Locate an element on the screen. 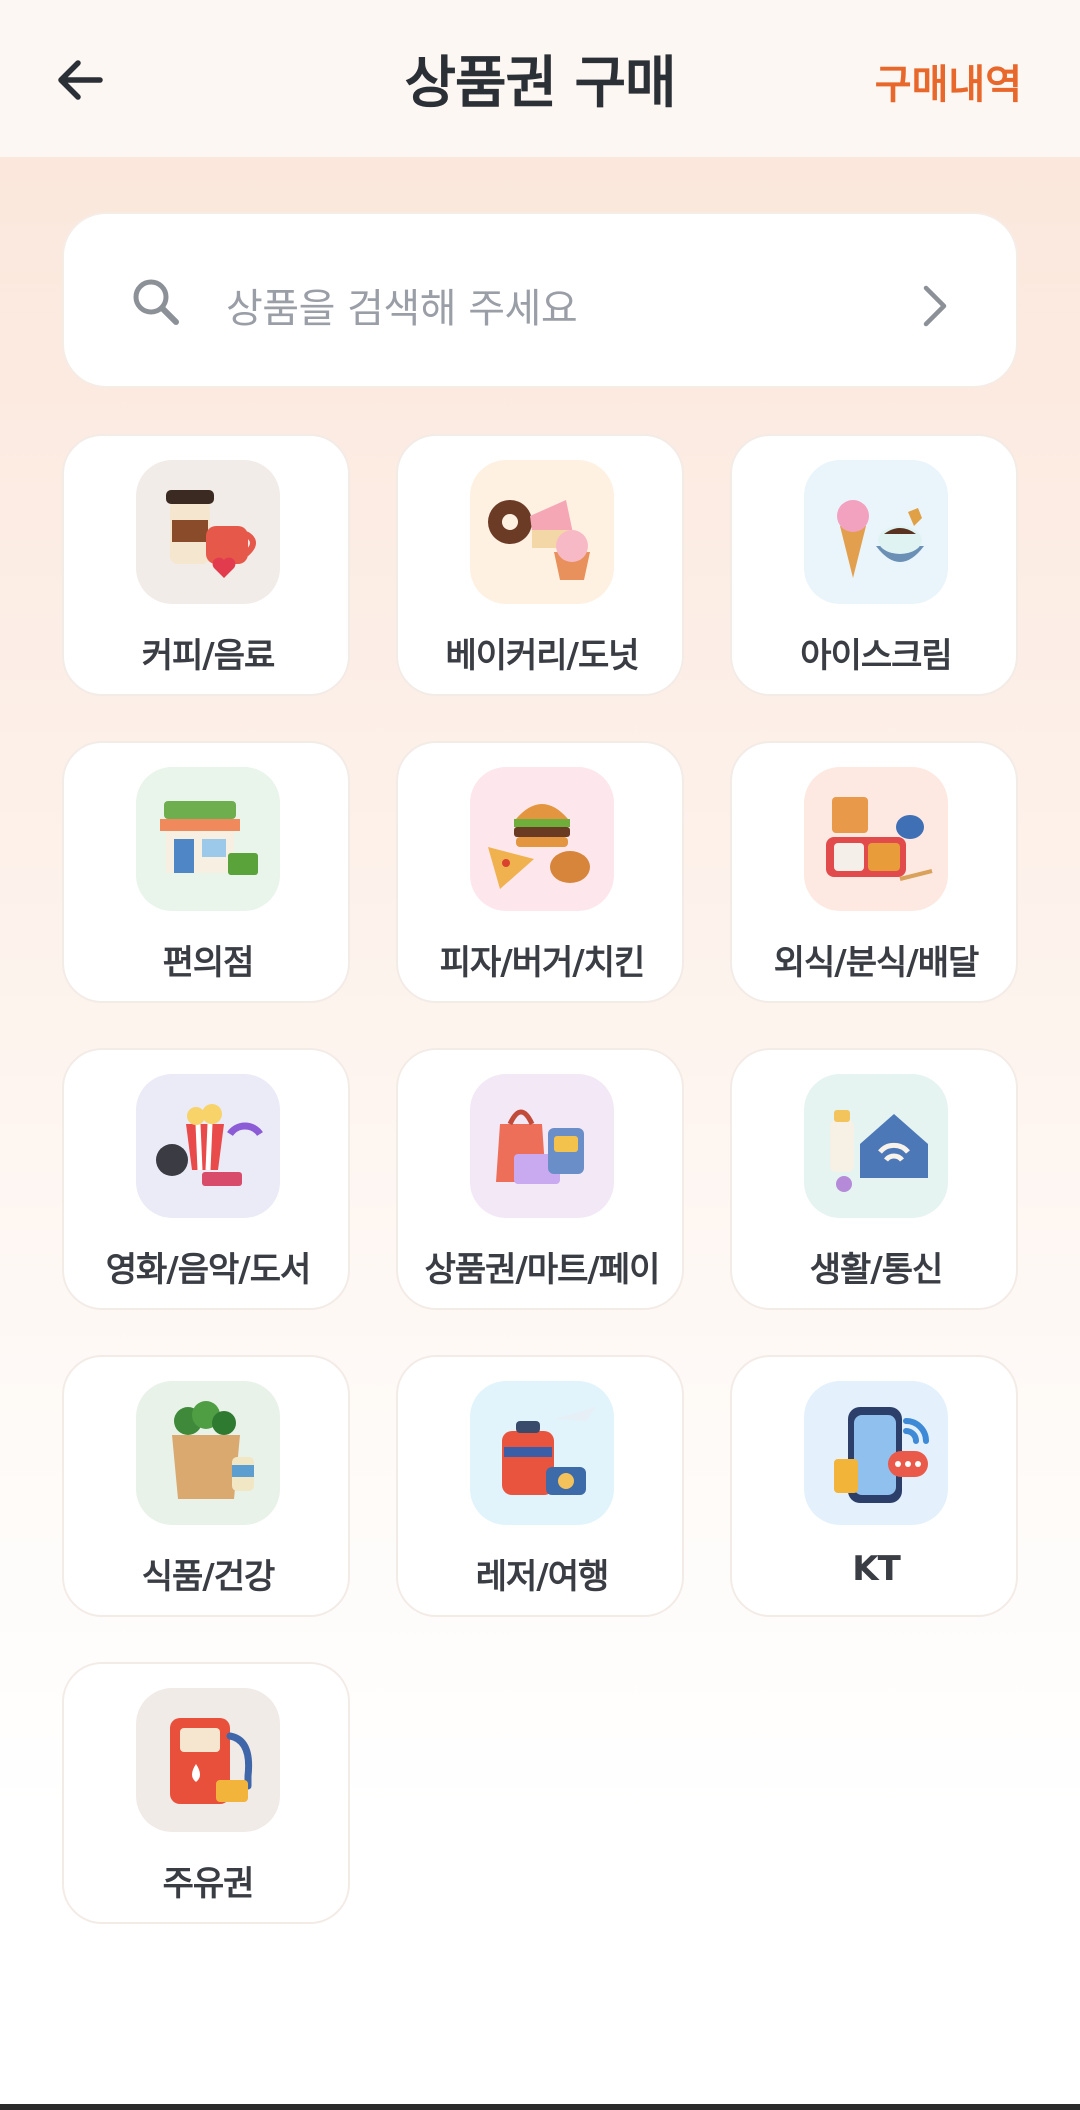 This screenshot has width=1080, height=2110. suitcase-plane-icon is located at coordinates (542, 1453).